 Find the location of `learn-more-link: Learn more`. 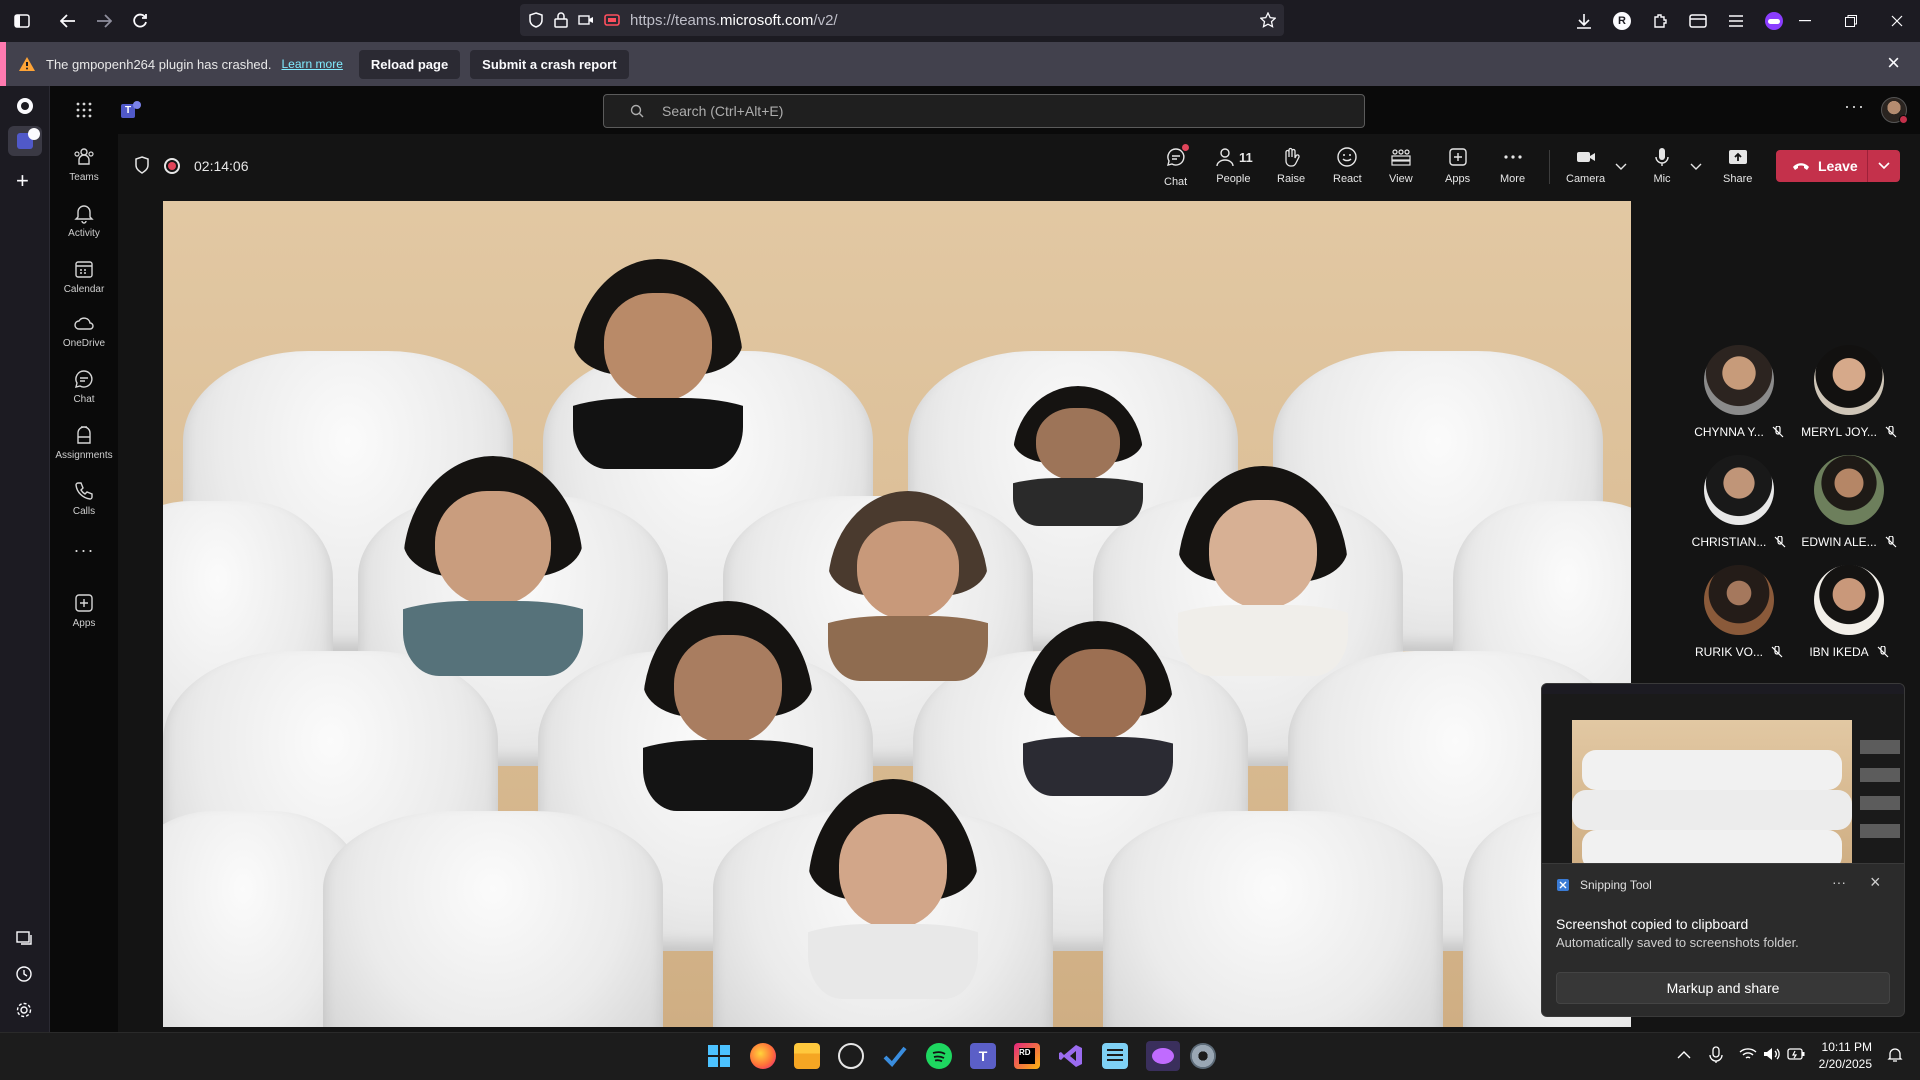

learn-more-link: Learn more is located at coordinates (312, 64).